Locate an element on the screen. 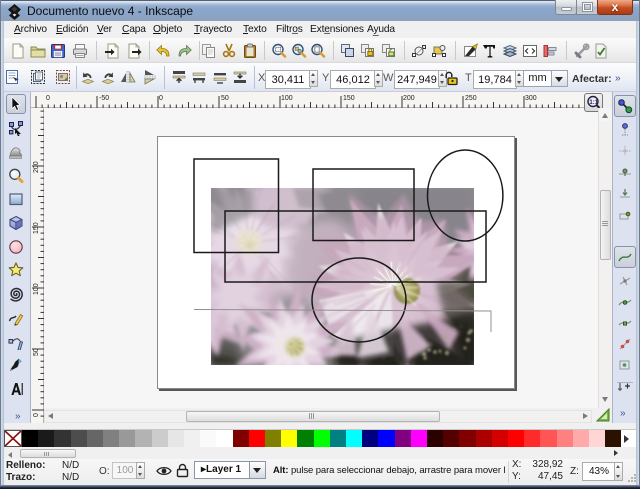  svg-text: 250 is located at coordinates (471, 98).